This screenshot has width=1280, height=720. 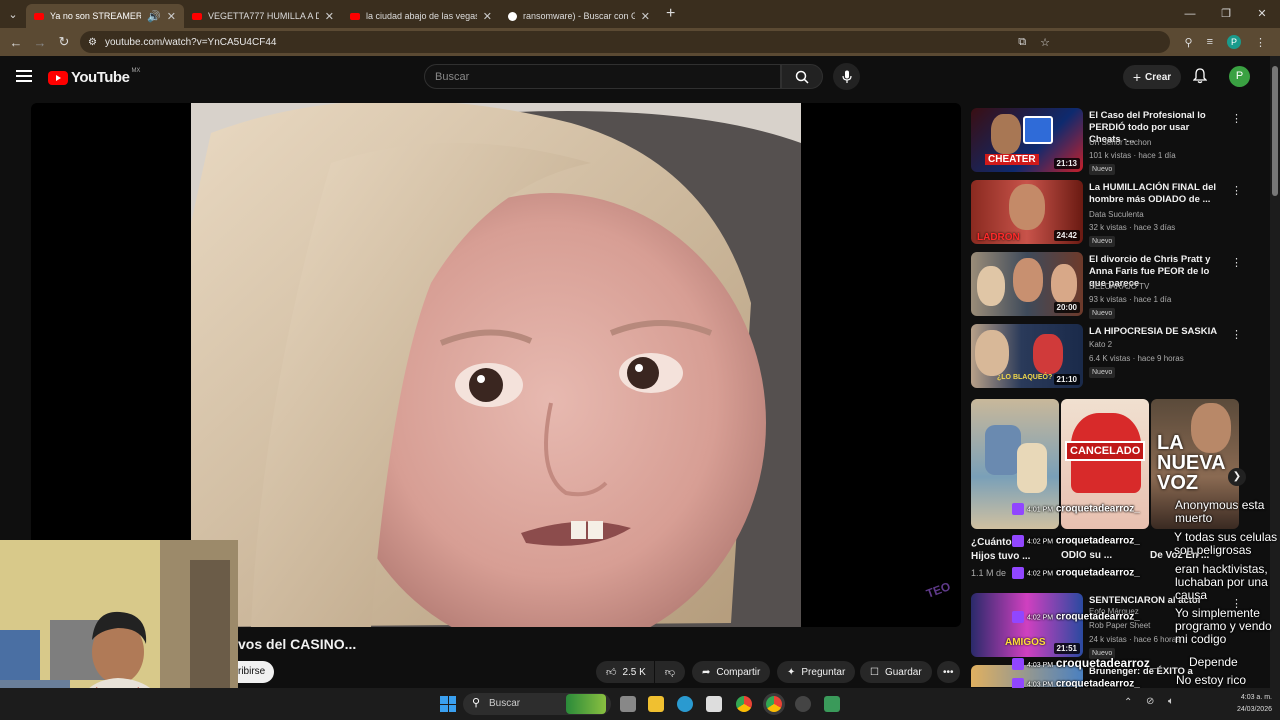 What do you see at coordinates (1040, 665) in the screenshot?
I see `chat-time: 4:03 PM` at bounding box center [1040, 665].